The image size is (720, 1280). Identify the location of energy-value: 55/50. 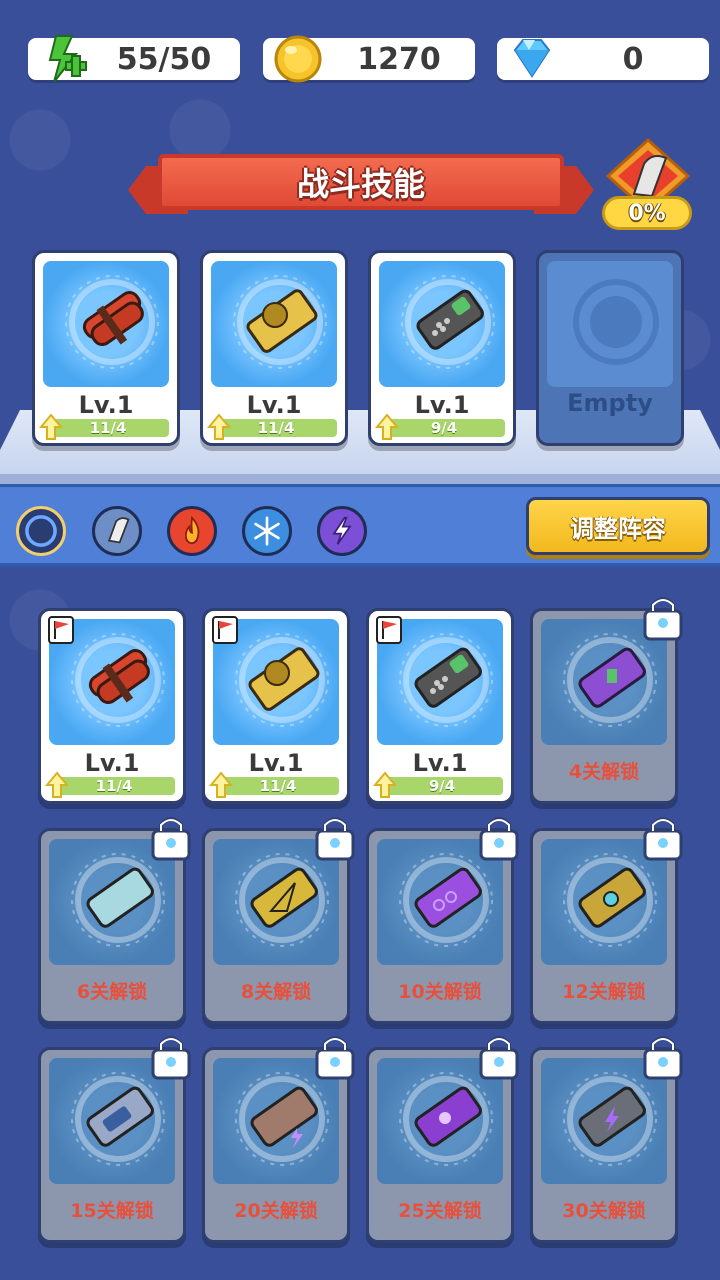
(164, 59).